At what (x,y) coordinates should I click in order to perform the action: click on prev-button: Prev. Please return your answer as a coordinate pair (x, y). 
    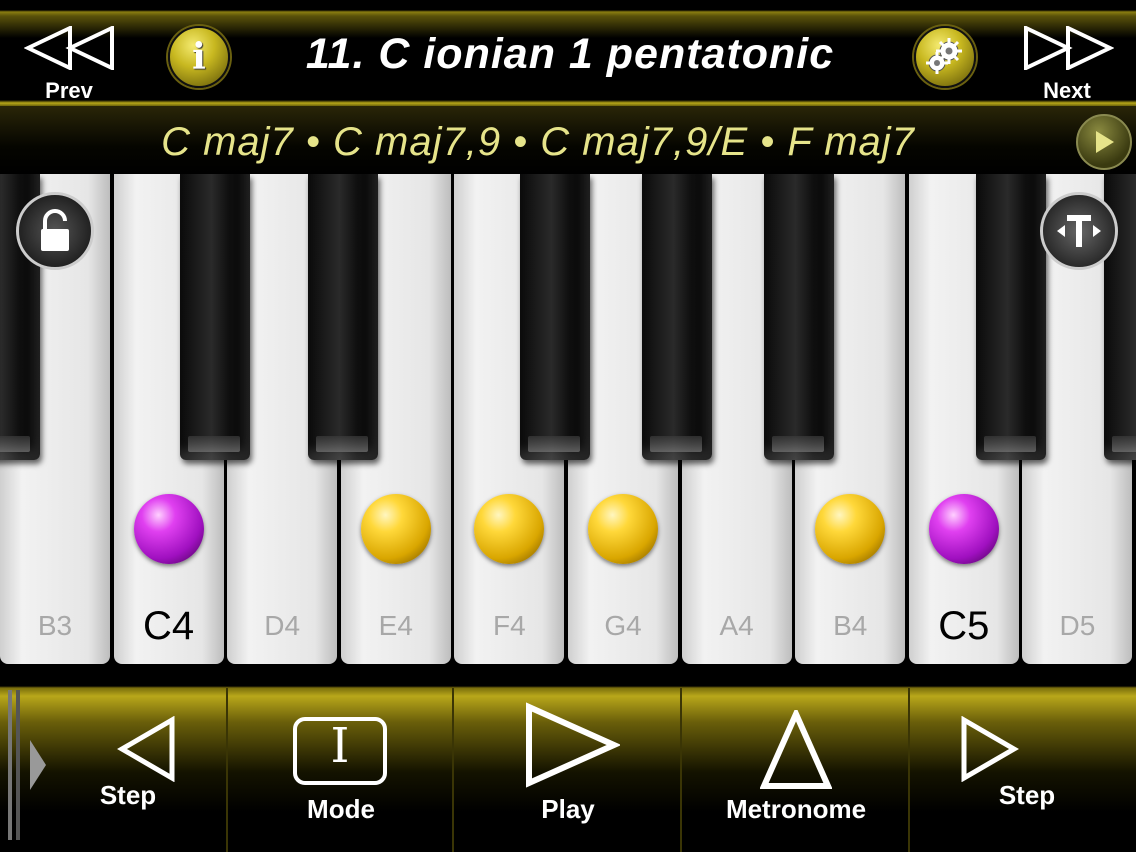
    Looking at the image, I should click on (69, 62).